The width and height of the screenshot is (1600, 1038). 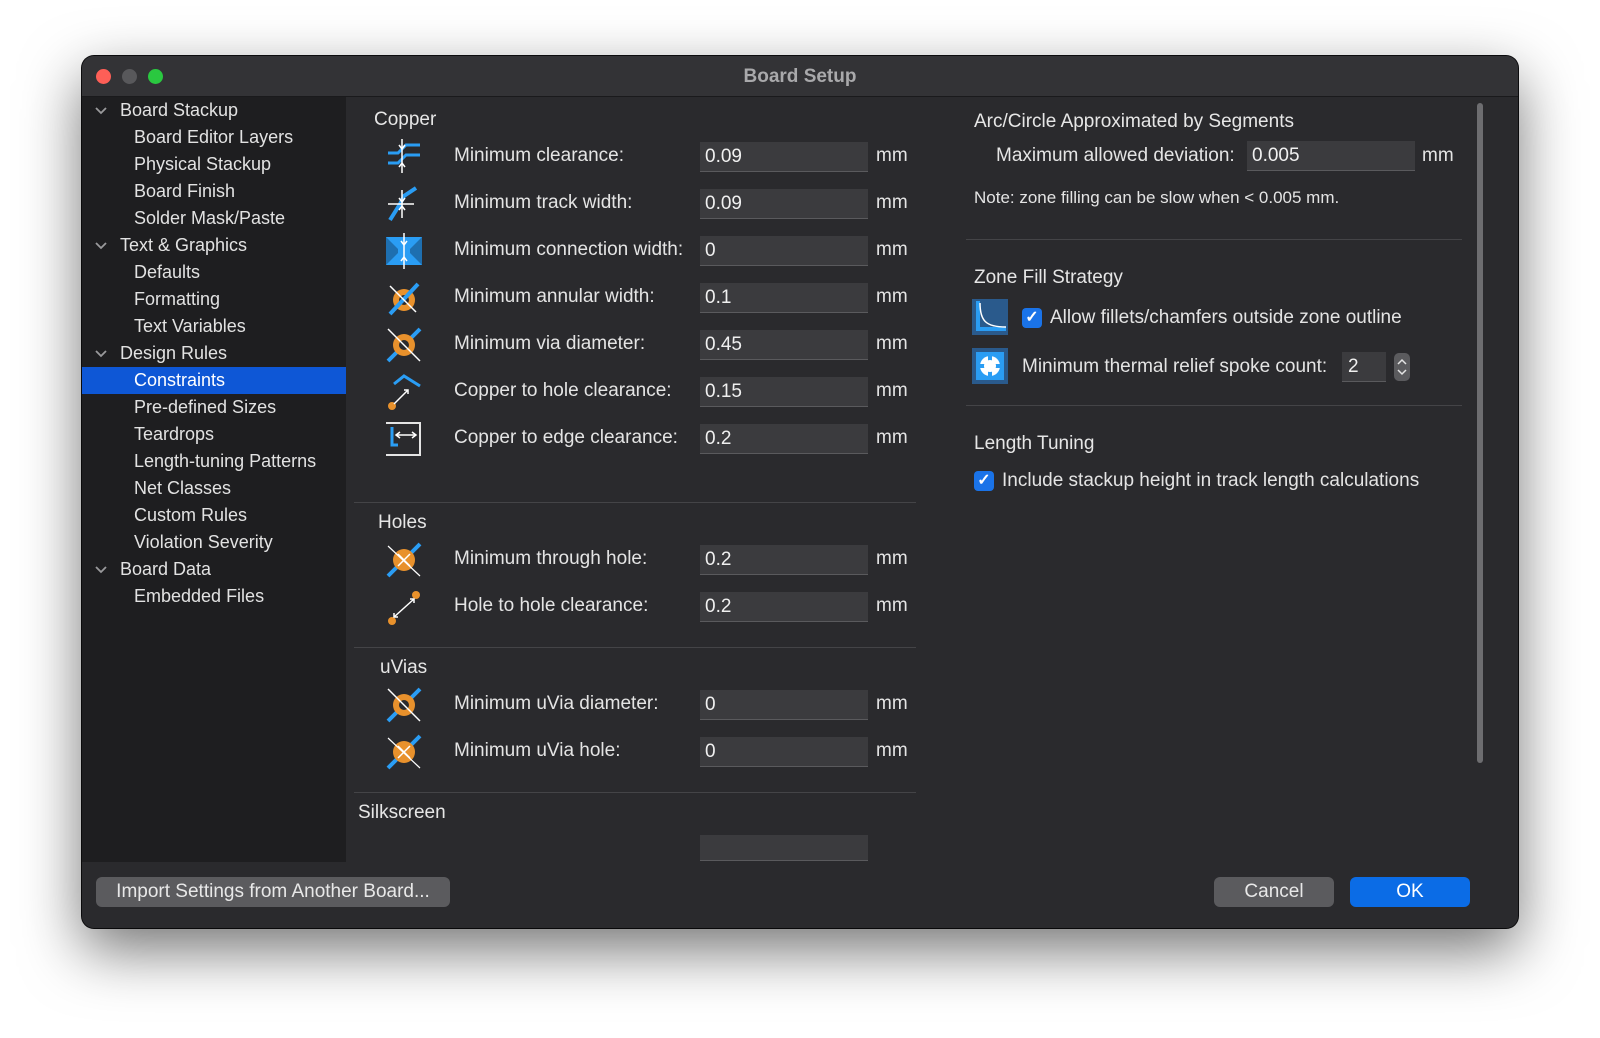 I want to click on thermal-spoke-icon, so click(x=990, y=366).